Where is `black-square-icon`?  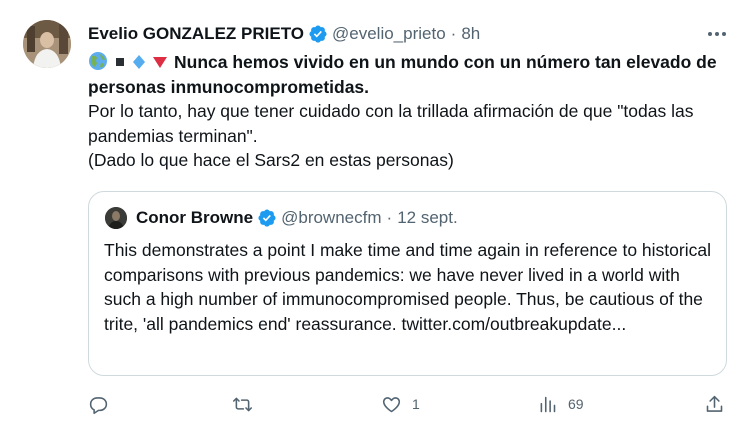
black-square-icon is located at coordinates (120, 62).